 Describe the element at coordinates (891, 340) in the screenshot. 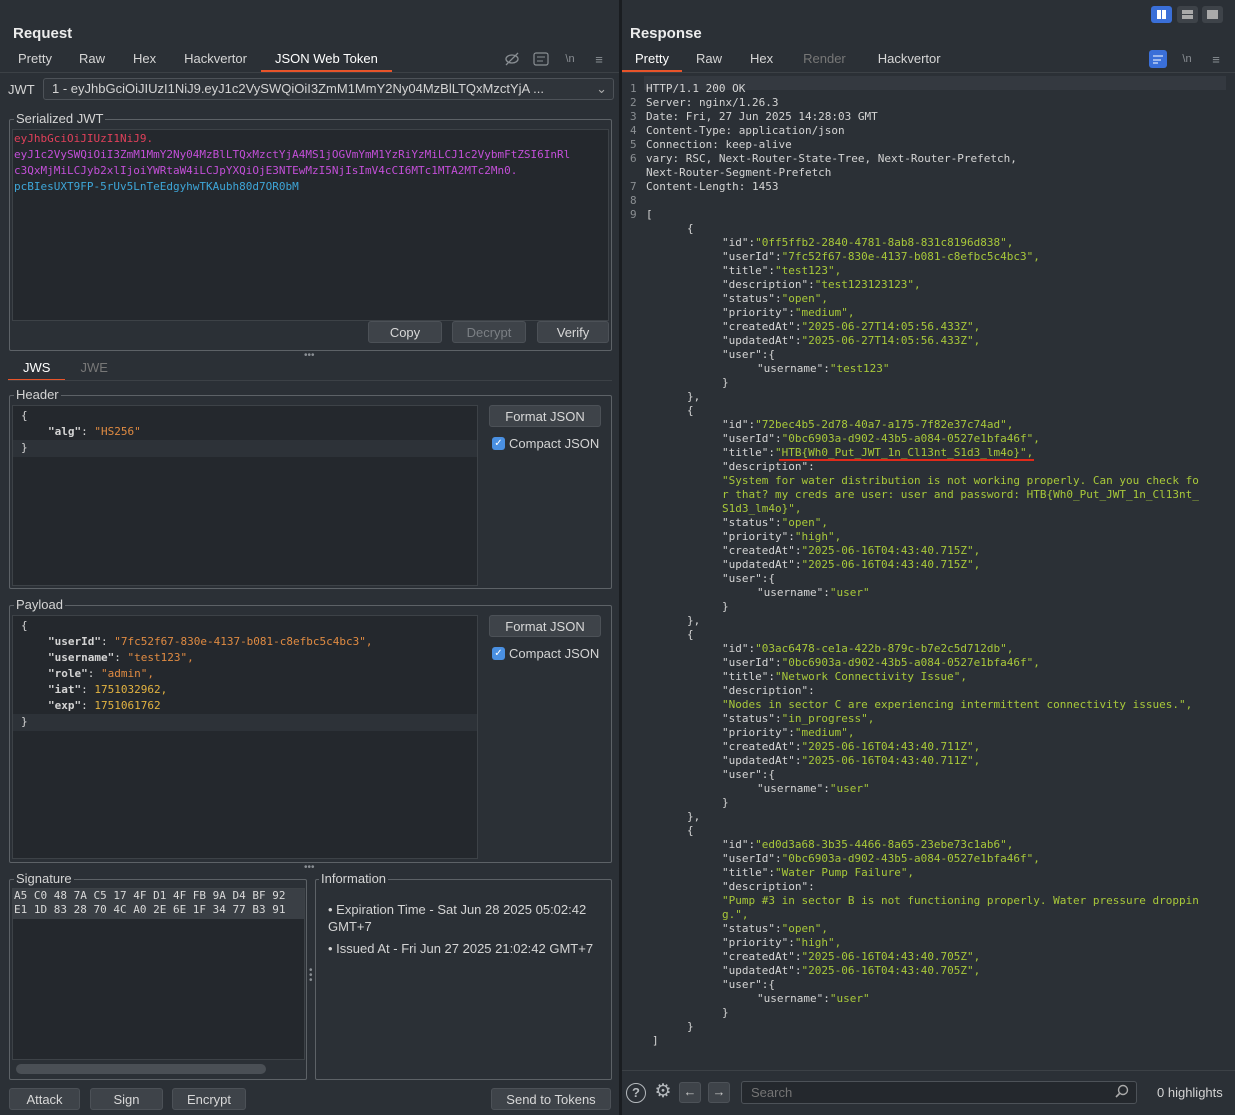

I see `json-value: "2025-06-27T14:05:56.433Z",` at that location.